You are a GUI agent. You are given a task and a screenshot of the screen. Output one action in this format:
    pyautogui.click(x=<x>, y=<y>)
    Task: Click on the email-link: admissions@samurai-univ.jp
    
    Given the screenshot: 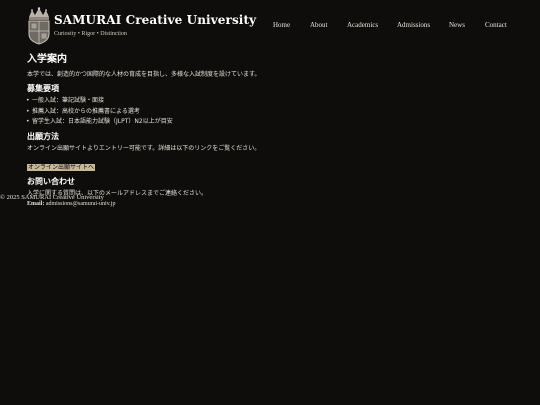 What is the action you would take?
    pyautogui.click(x=81, y=204)
    